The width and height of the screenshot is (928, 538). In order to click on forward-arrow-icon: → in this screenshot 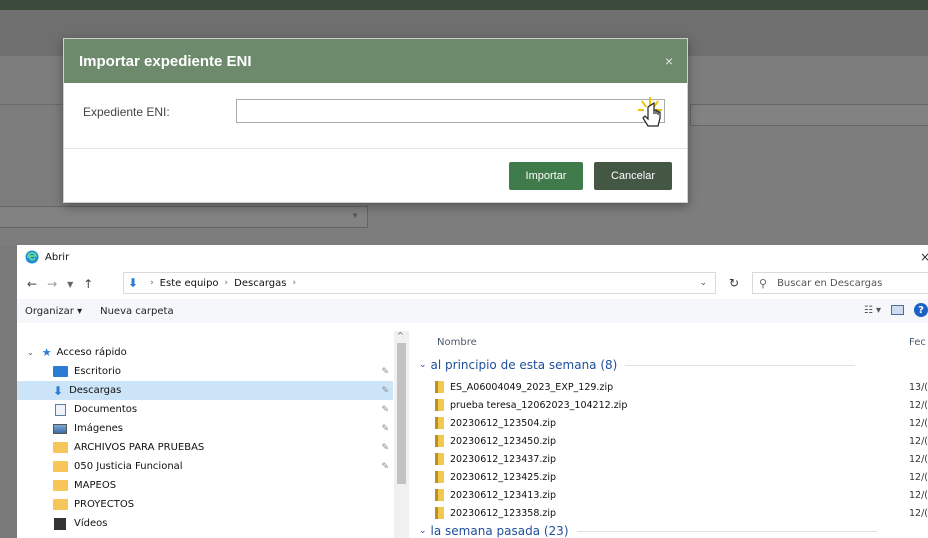, I will do `click(52, 284)`.